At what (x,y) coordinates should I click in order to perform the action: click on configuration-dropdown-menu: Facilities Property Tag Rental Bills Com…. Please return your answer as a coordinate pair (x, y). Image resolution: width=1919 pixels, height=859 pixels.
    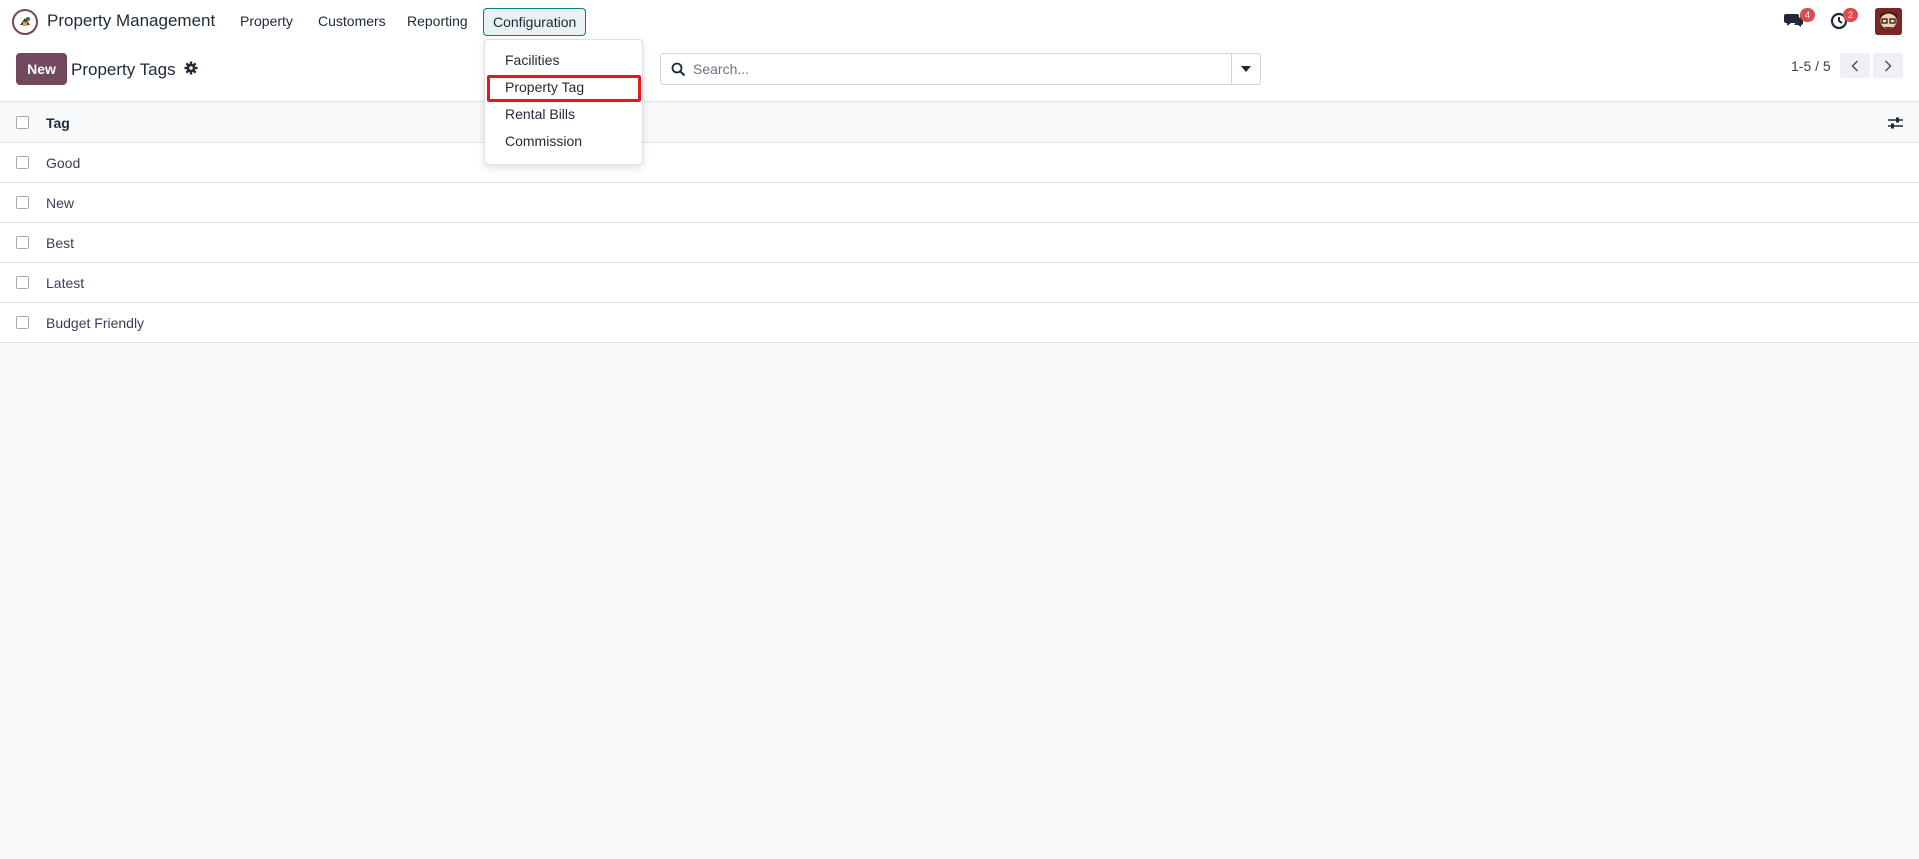
    Looking at the image, I should click on (563, 102).